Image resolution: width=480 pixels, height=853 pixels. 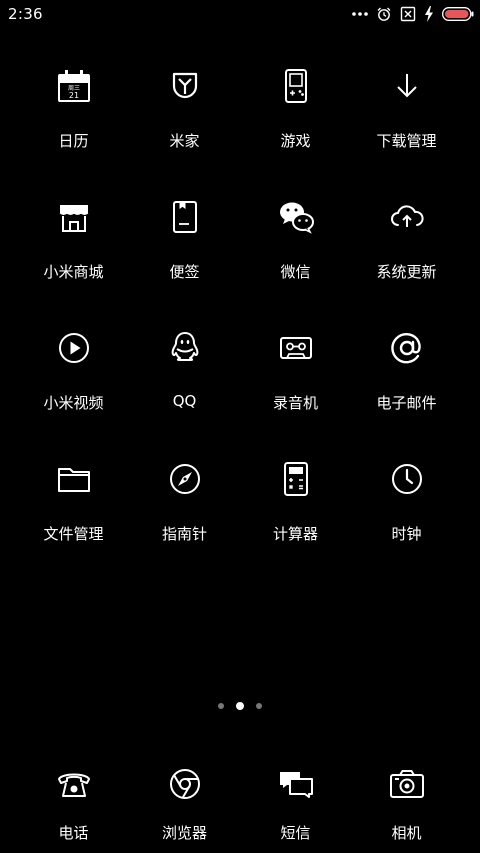 I want to click on app-calendar: 周三 21 日历, so click(x=73, y=123).